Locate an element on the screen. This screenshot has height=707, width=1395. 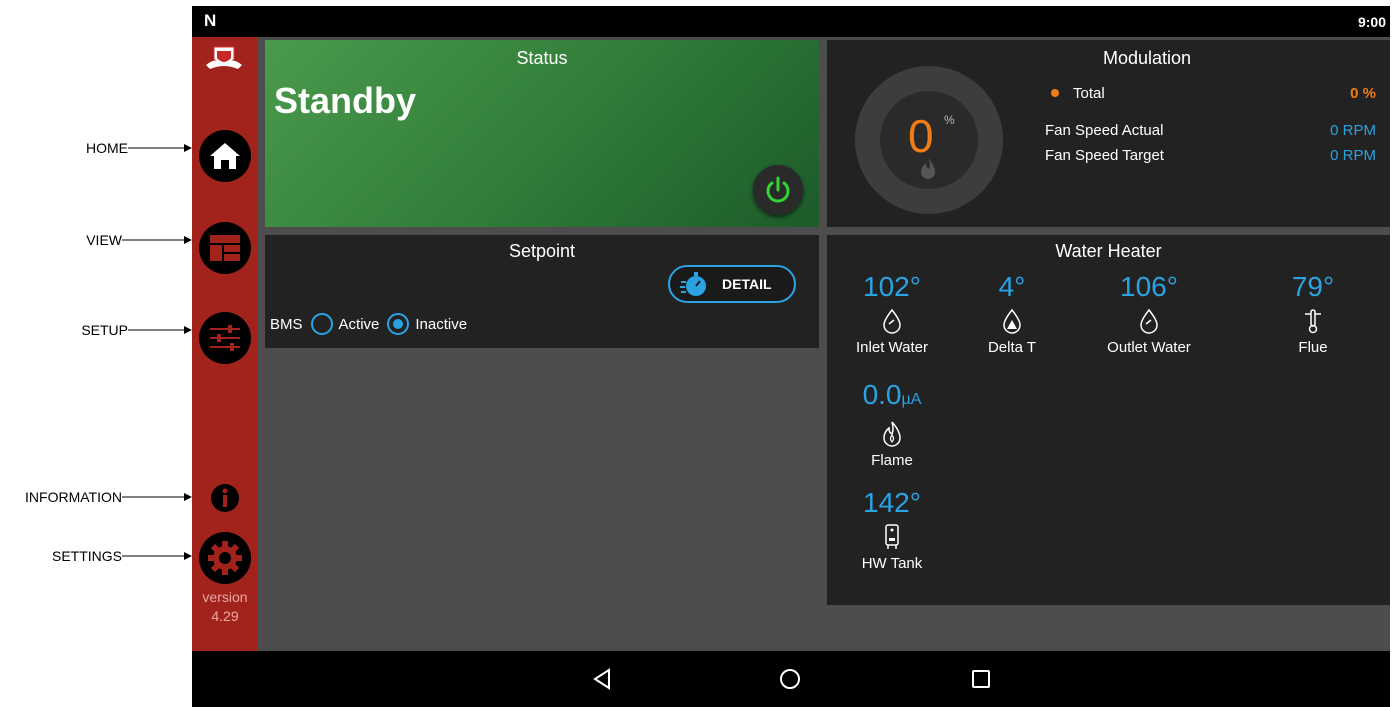
water-tank-icon is located at coordinates (892, 536).